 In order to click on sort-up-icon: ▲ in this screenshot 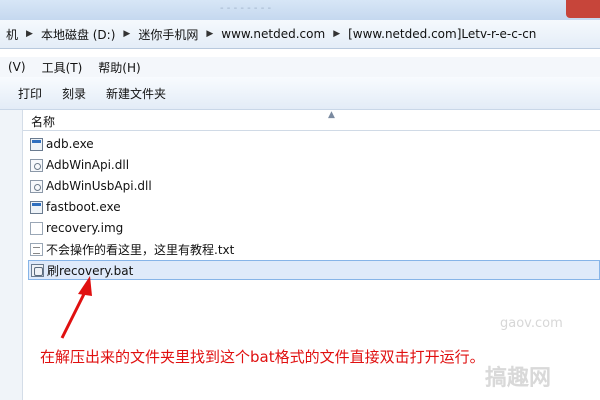, I will do `click(331, 115)`.